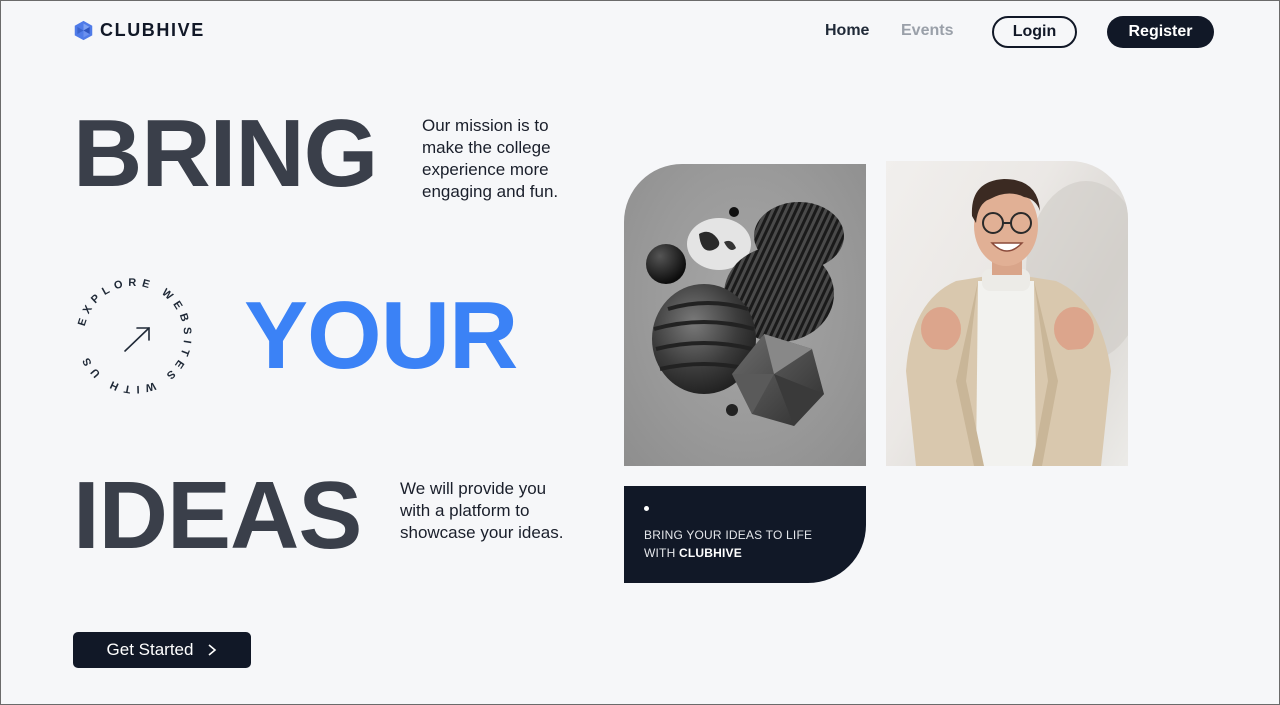 Image resolution: width=1280 pixels, height=705 pixels. I want to click on arrow-up-right-icon, so click(137, 339).